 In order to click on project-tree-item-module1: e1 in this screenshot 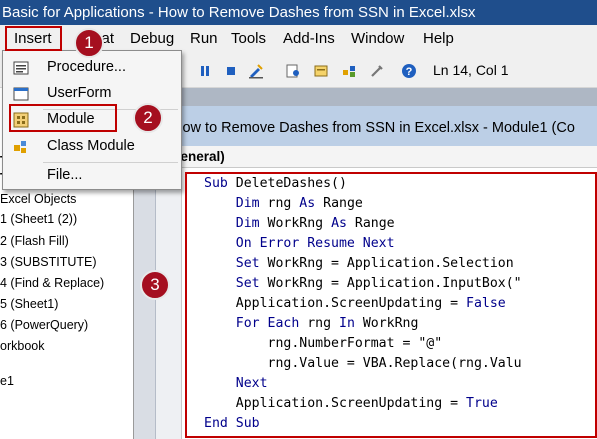, I will do `click(7, 381)`.